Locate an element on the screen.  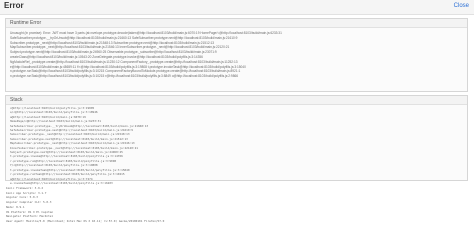
stack-label: Stack is located at coordinates (236, 100).